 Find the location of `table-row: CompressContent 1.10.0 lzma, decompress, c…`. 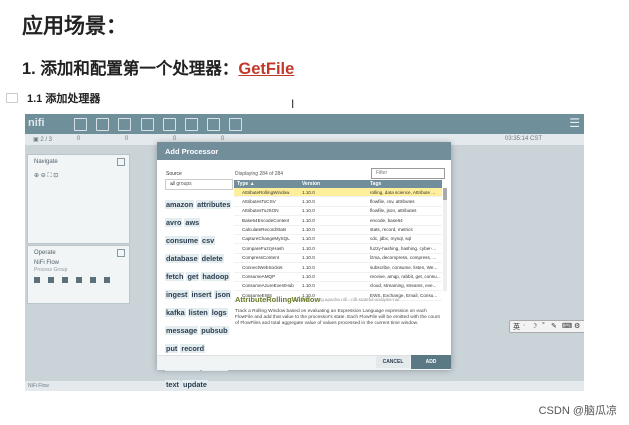

table-row: CompressContent 1.10.0 lzma, decompress, c… is located at coordinates (338, 259).